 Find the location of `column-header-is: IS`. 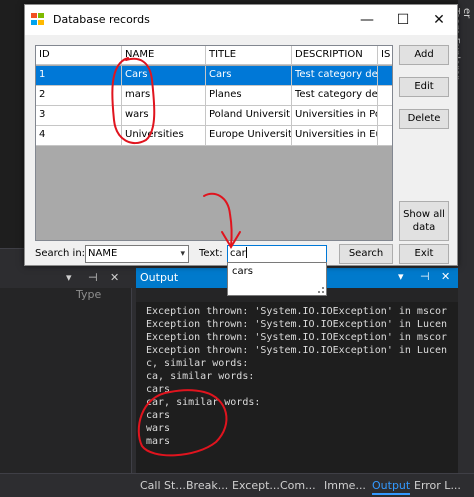

column-header-is: IS is located at coordinates (385, 55).